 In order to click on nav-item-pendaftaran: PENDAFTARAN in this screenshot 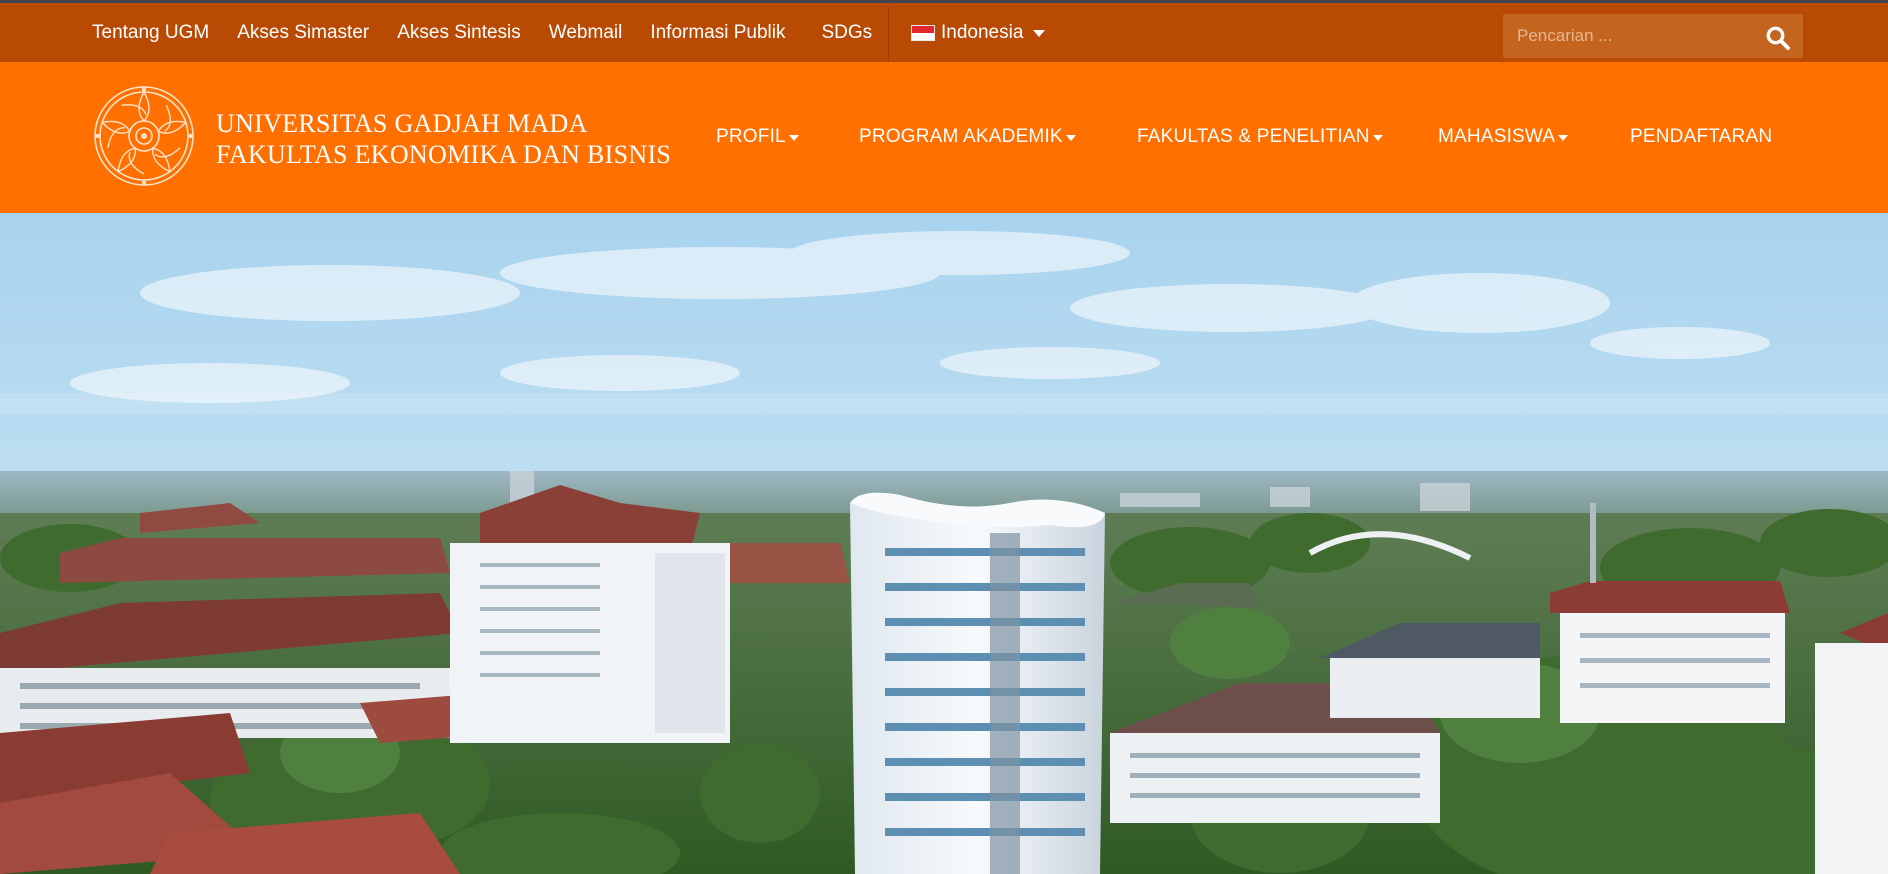, I will do `click(1701, 137)`.